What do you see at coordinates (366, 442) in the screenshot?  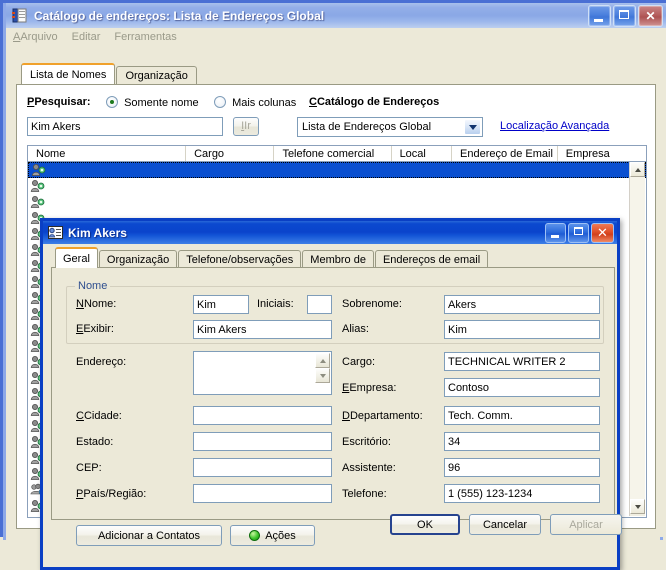 I see `label-escritorio: Escritório:` at bounding box center [366, 442].